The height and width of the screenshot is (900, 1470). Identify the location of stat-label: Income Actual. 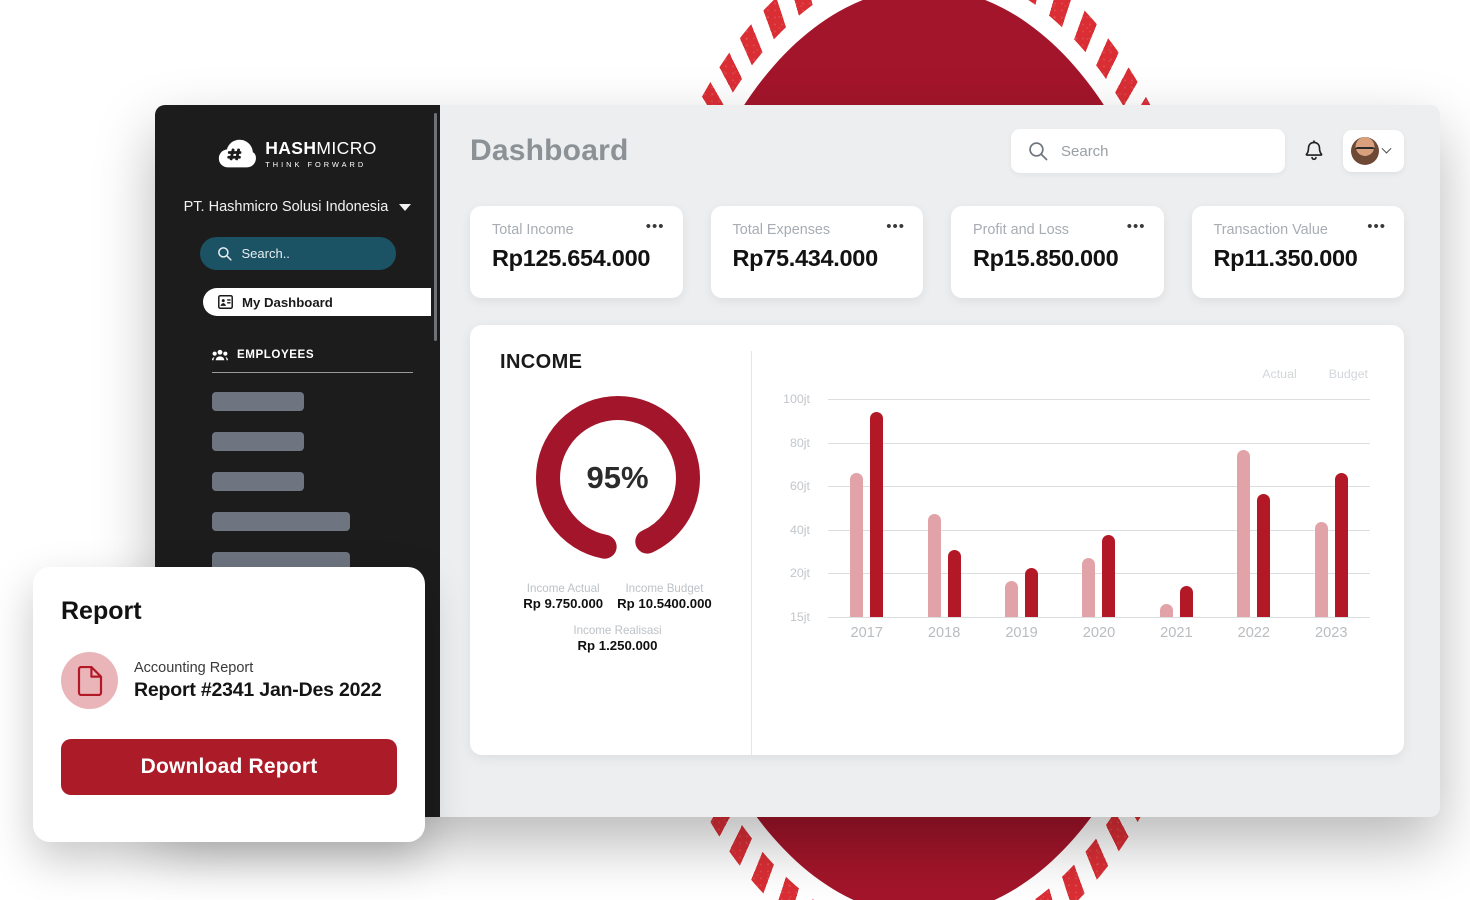
(563, 588).